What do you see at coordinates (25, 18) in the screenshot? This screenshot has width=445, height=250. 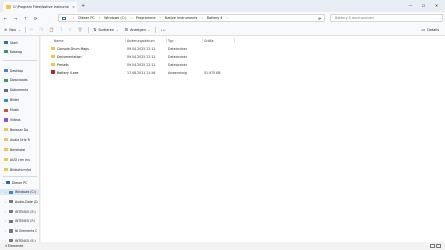 I see `up-button: ↑` at bounding box center [25, 18].